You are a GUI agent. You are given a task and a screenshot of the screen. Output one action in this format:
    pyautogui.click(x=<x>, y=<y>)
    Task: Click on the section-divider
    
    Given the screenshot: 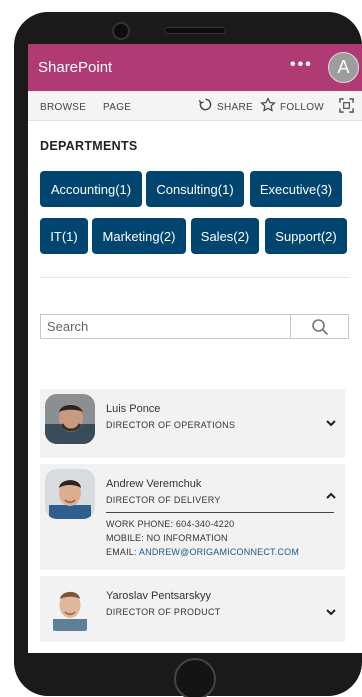 What is the action you would take?
    pyautogui.click(x=195, y=277)
    